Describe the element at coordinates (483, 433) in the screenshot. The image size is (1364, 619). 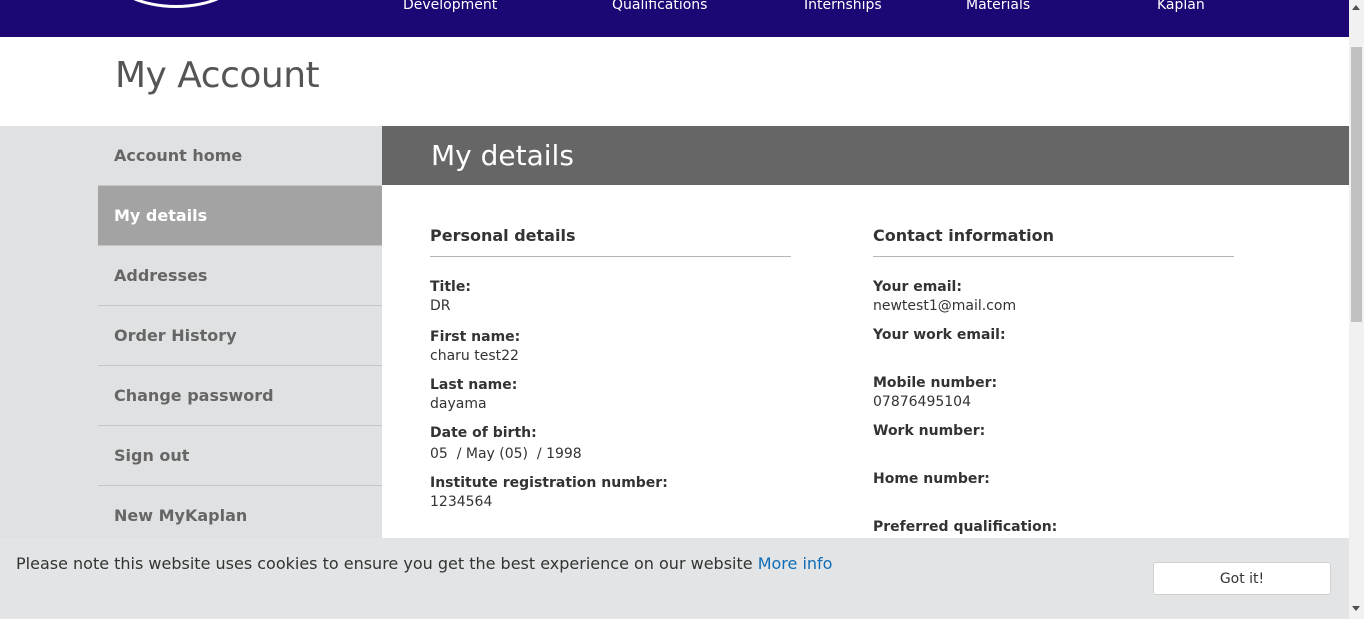
I see `field-label: Date of birth:` at that location.